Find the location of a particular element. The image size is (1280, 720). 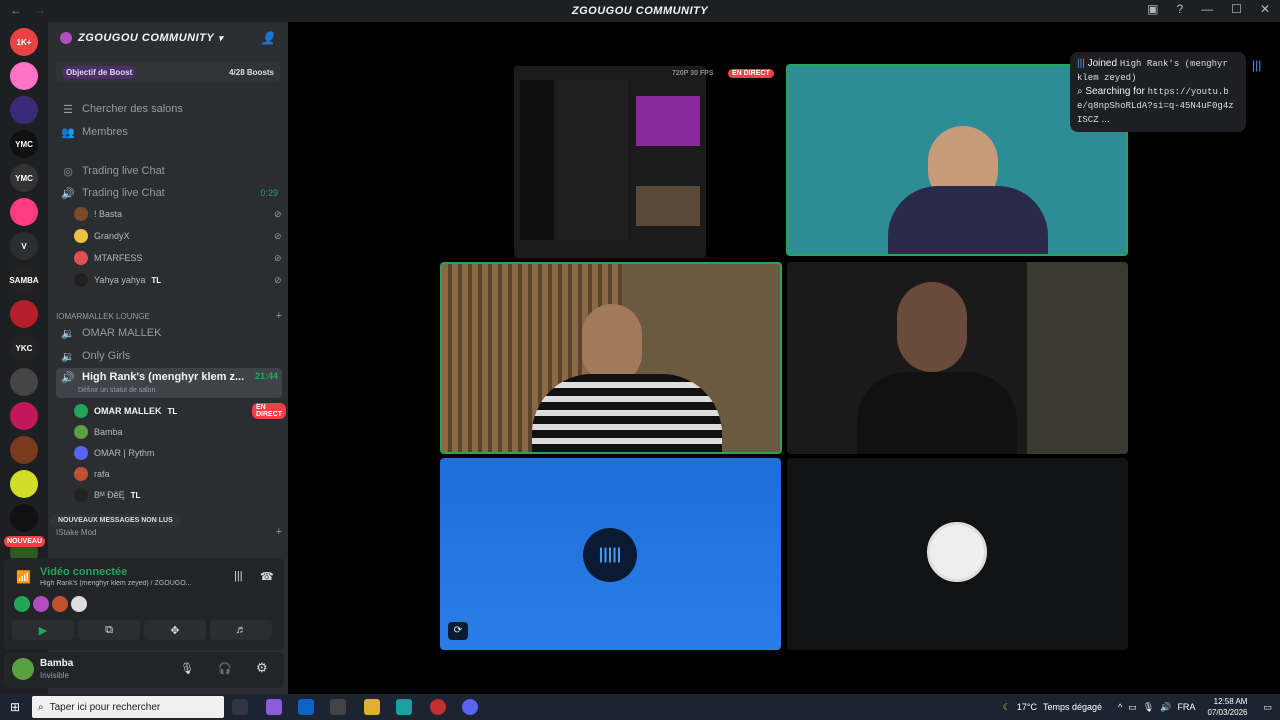

category-stake-mod: IStake Mod + is located at coordinates (169, 532).